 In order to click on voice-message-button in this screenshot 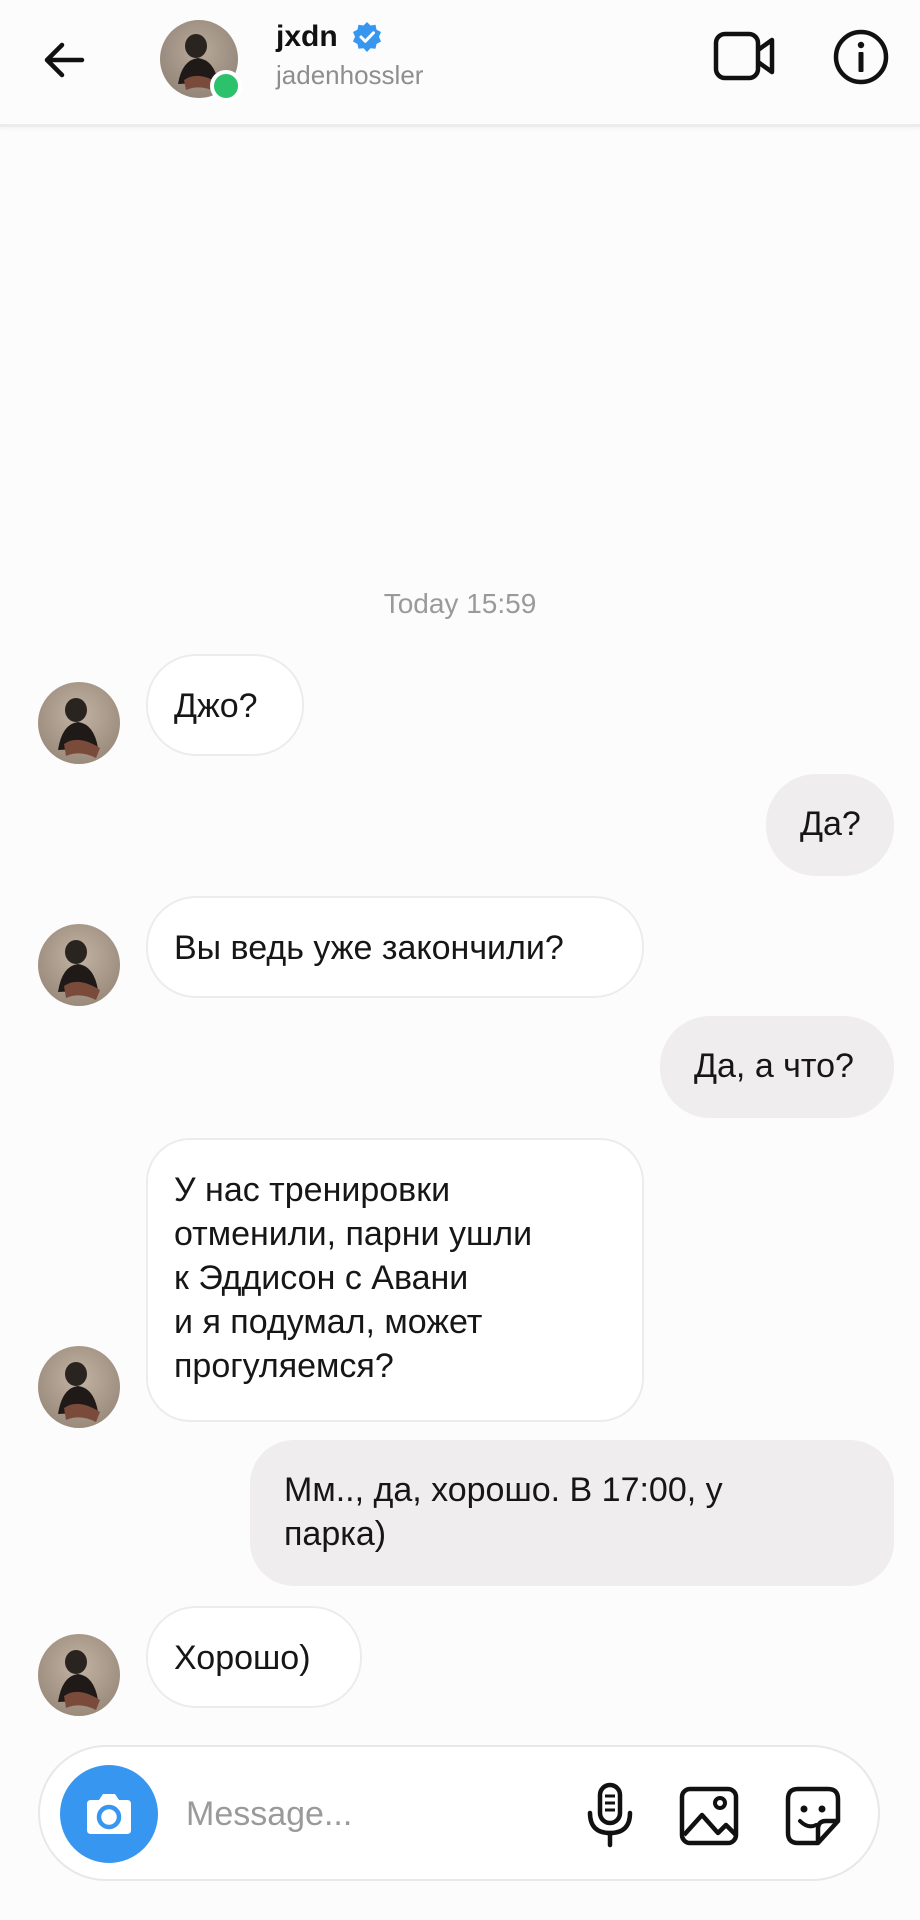, I will do `click(610, 1815)`.